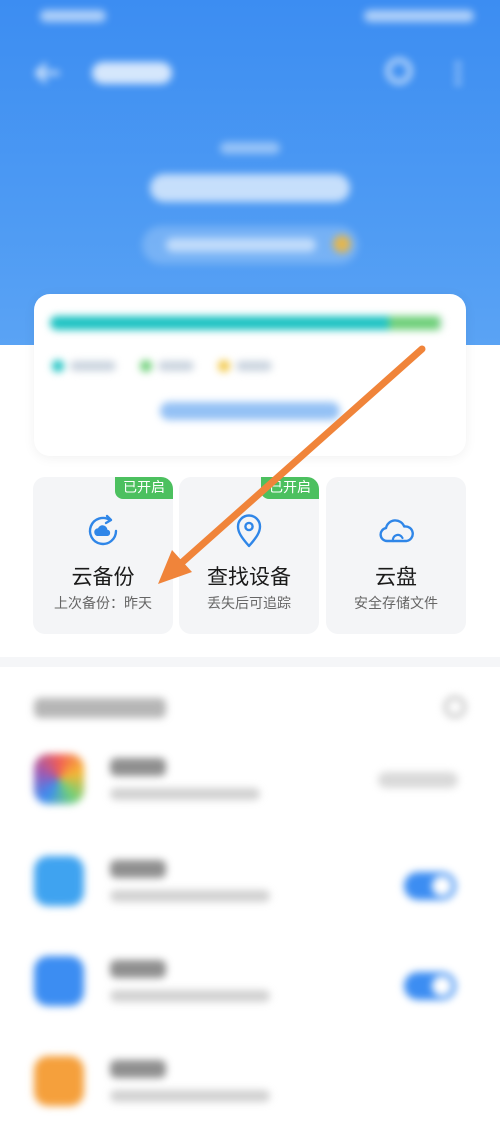 This screenshot has height=1126, width=500. I want to click on app-row-calendar, so click(250, 986).